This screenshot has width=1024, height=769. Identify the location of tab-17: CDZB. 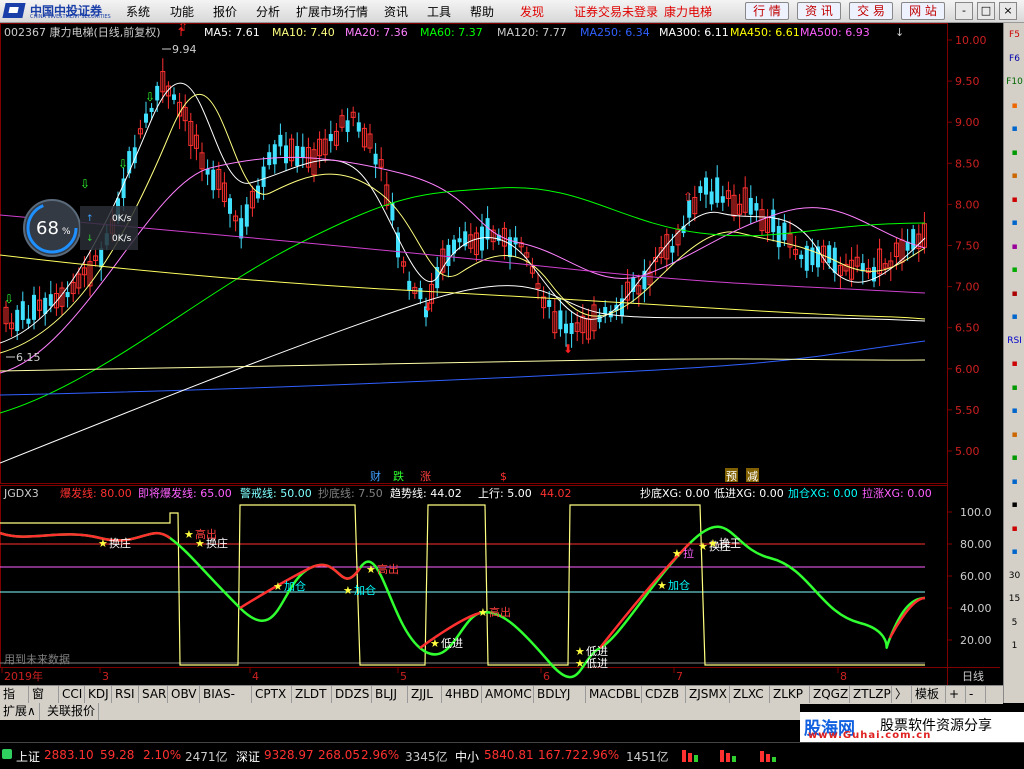
(664, 694).